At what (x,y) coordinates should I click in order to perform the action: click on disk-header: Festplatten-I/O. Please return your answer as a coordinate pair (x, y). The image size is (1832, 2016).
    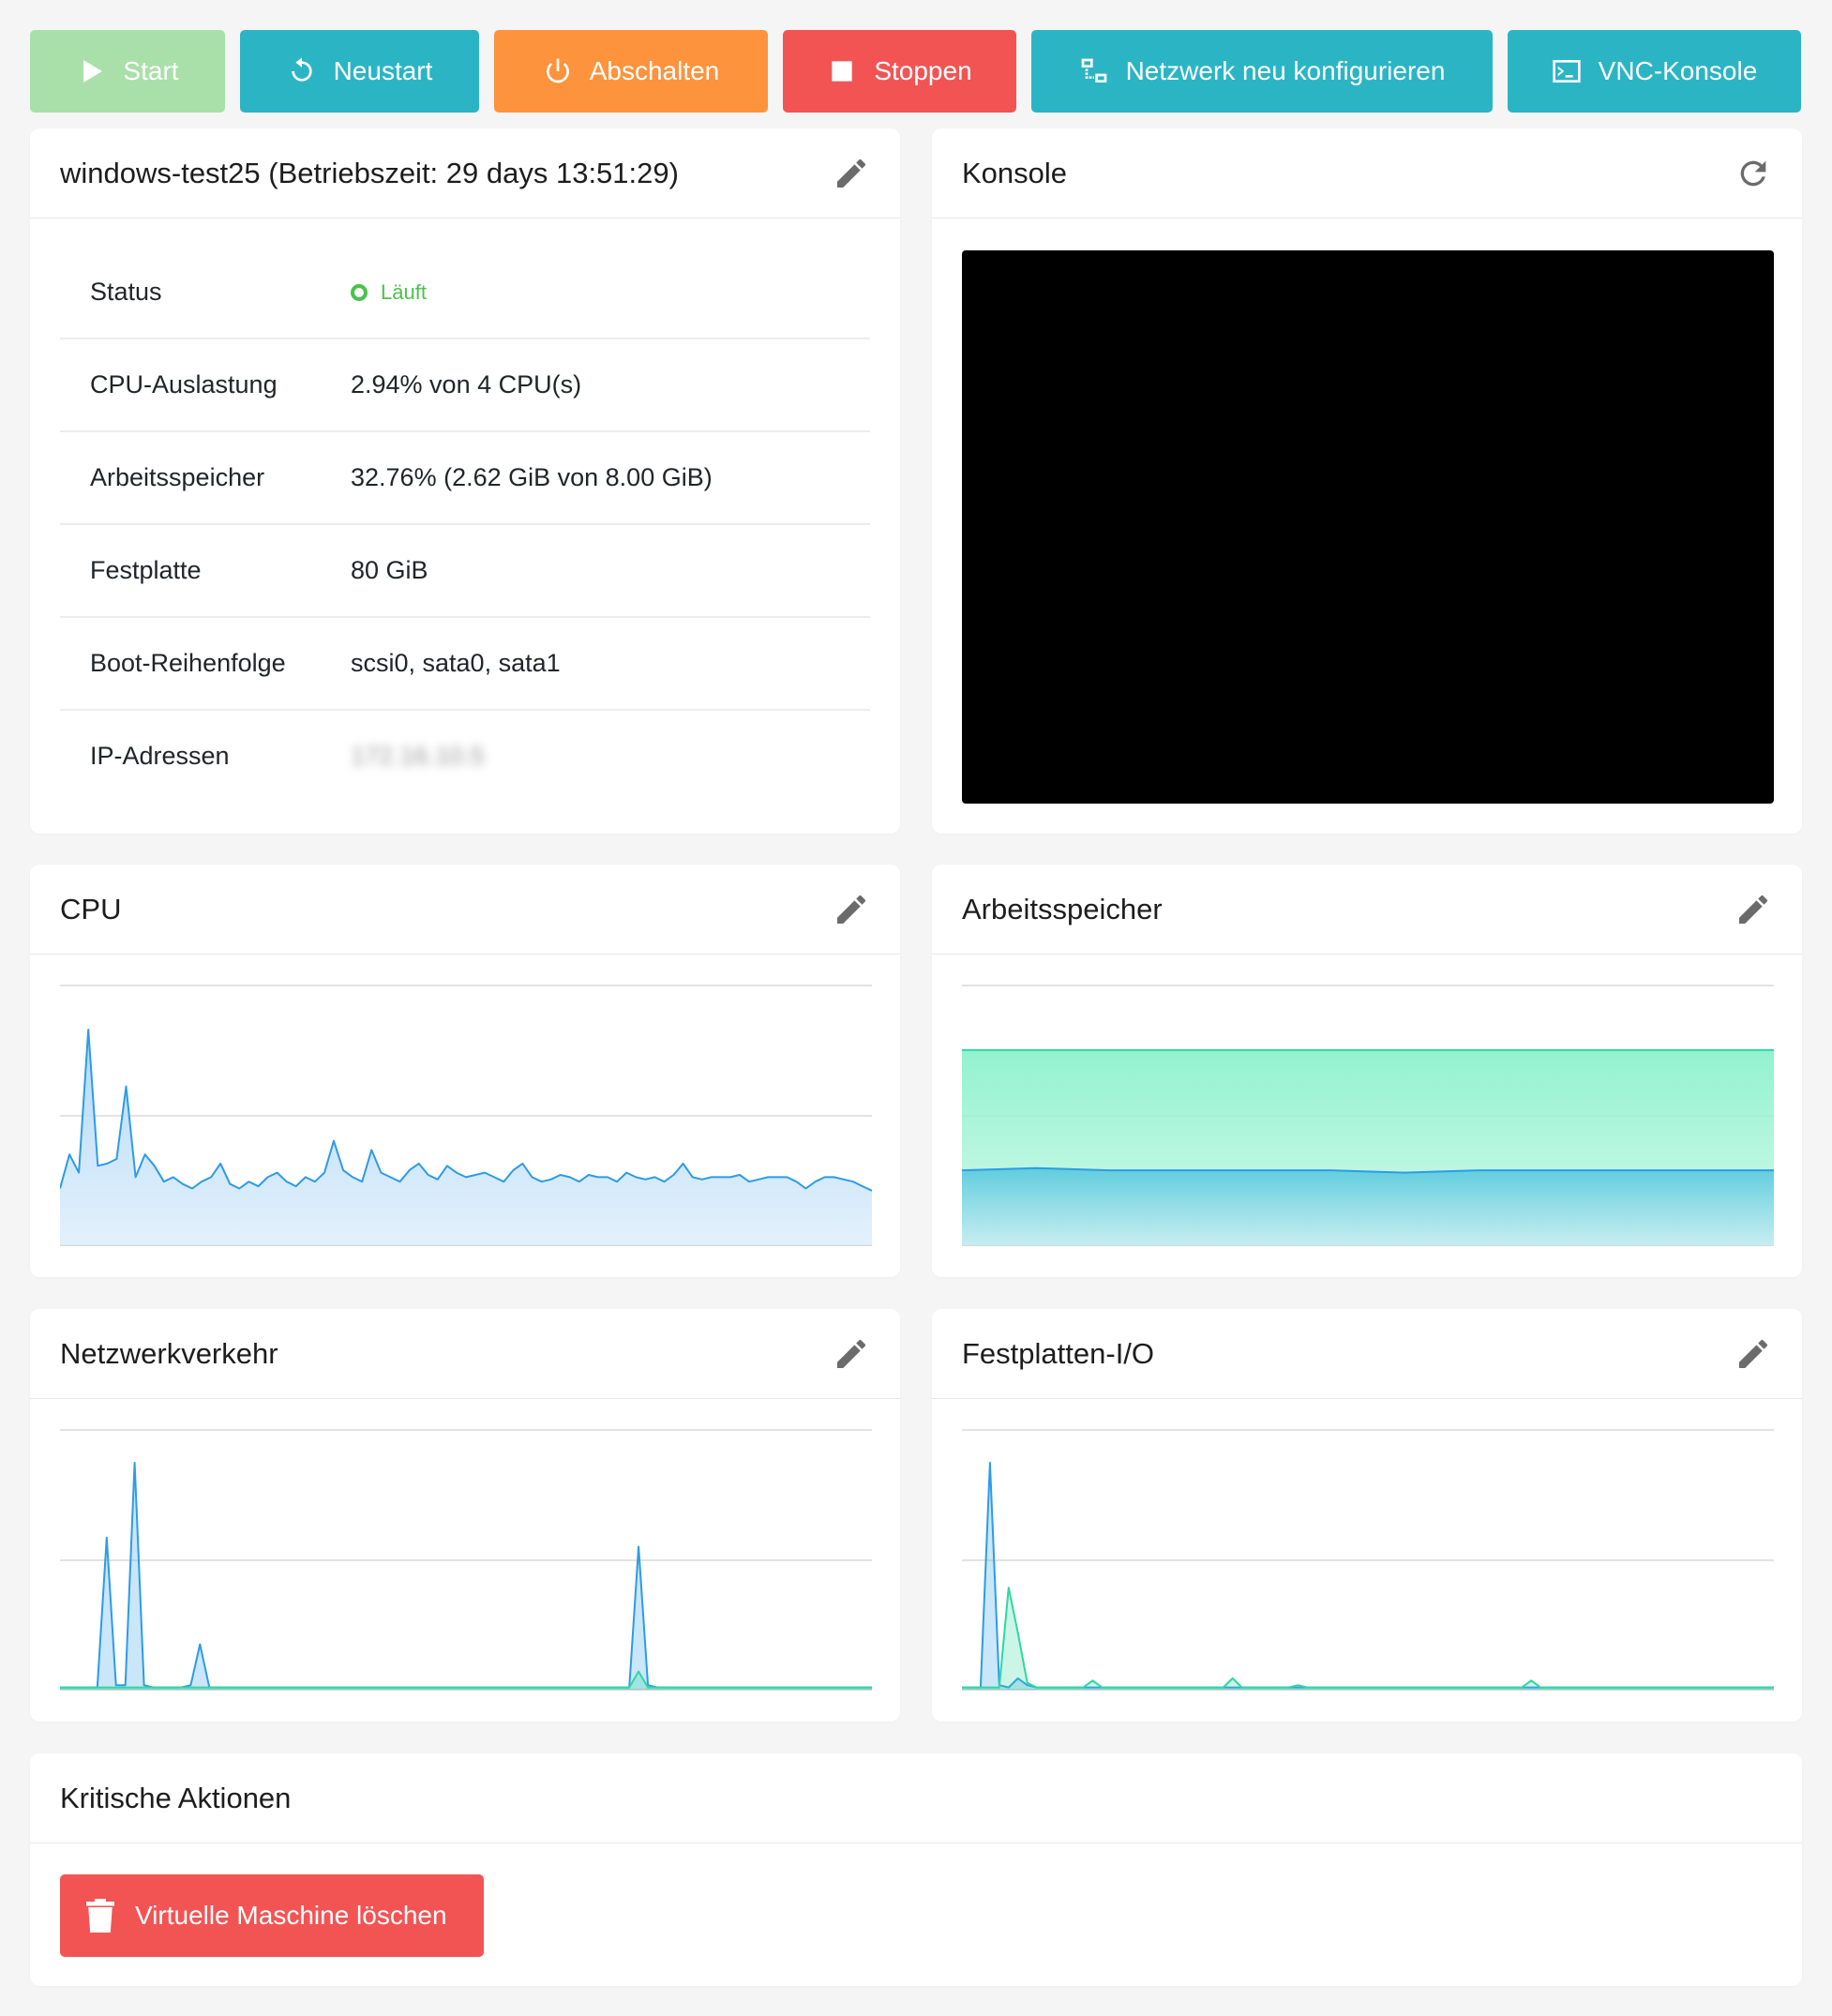
    Looking at the image, I should click on (1367, 1354).